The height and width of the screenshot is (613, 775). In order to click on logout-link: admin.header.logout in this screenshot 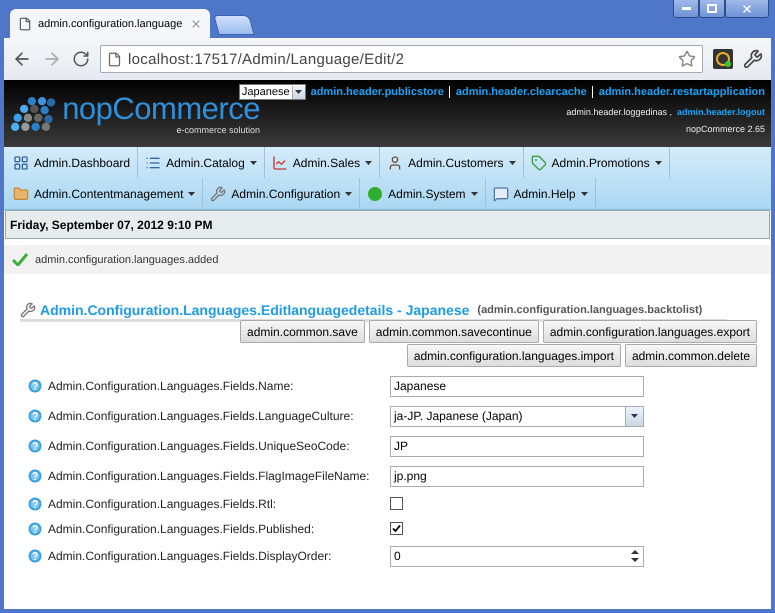, I will do `click(720, 112)`.